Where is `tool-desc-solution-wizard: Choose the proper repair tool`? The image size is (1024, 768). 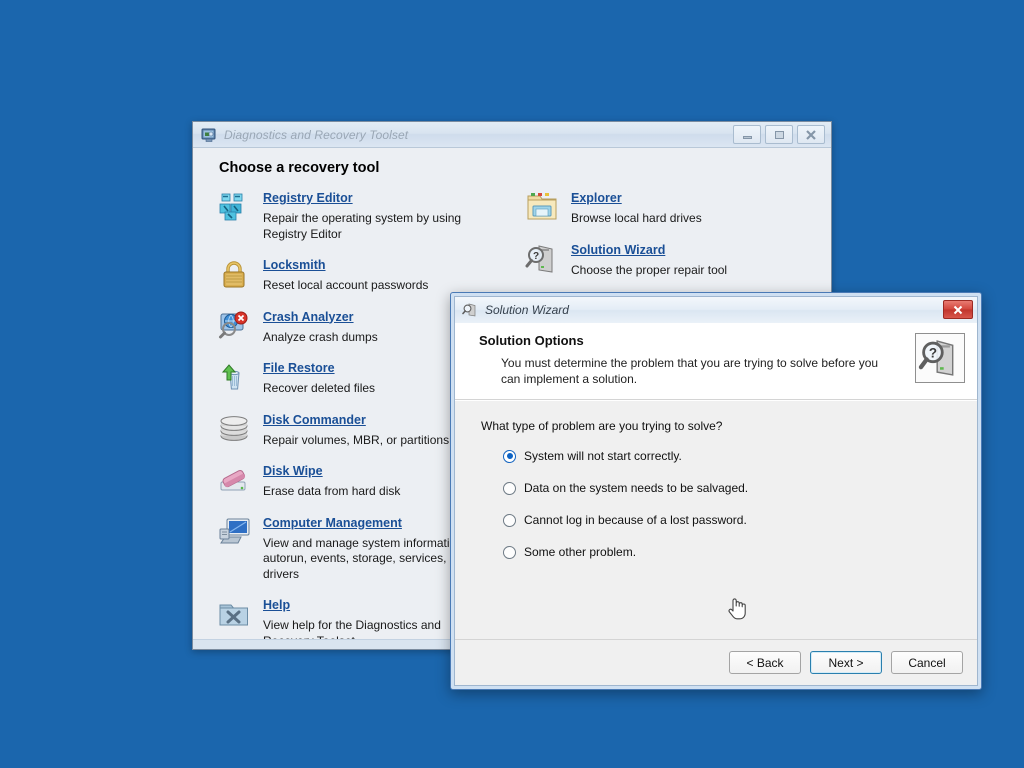
tool-desc-solution-wizard: Choose the proper repair tool is located at coordinates (649, 269).